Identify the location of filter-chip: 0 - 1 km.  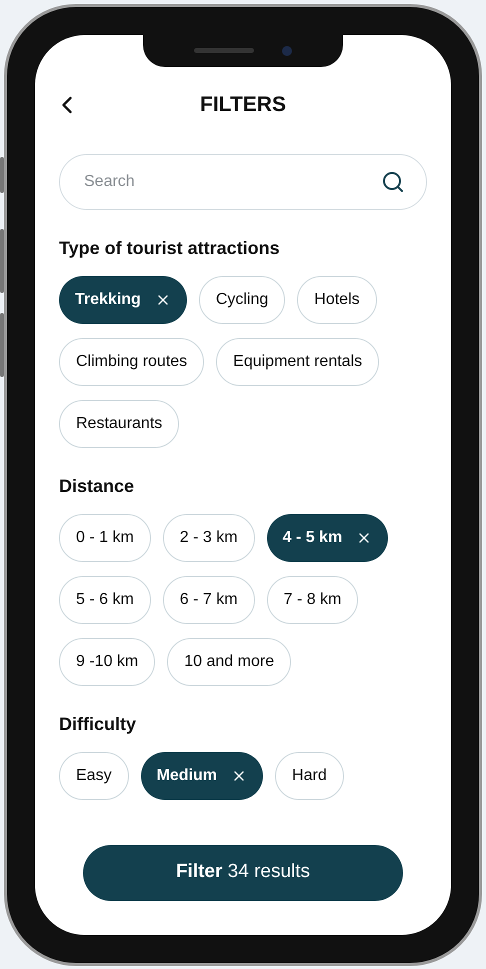
(105, 538).